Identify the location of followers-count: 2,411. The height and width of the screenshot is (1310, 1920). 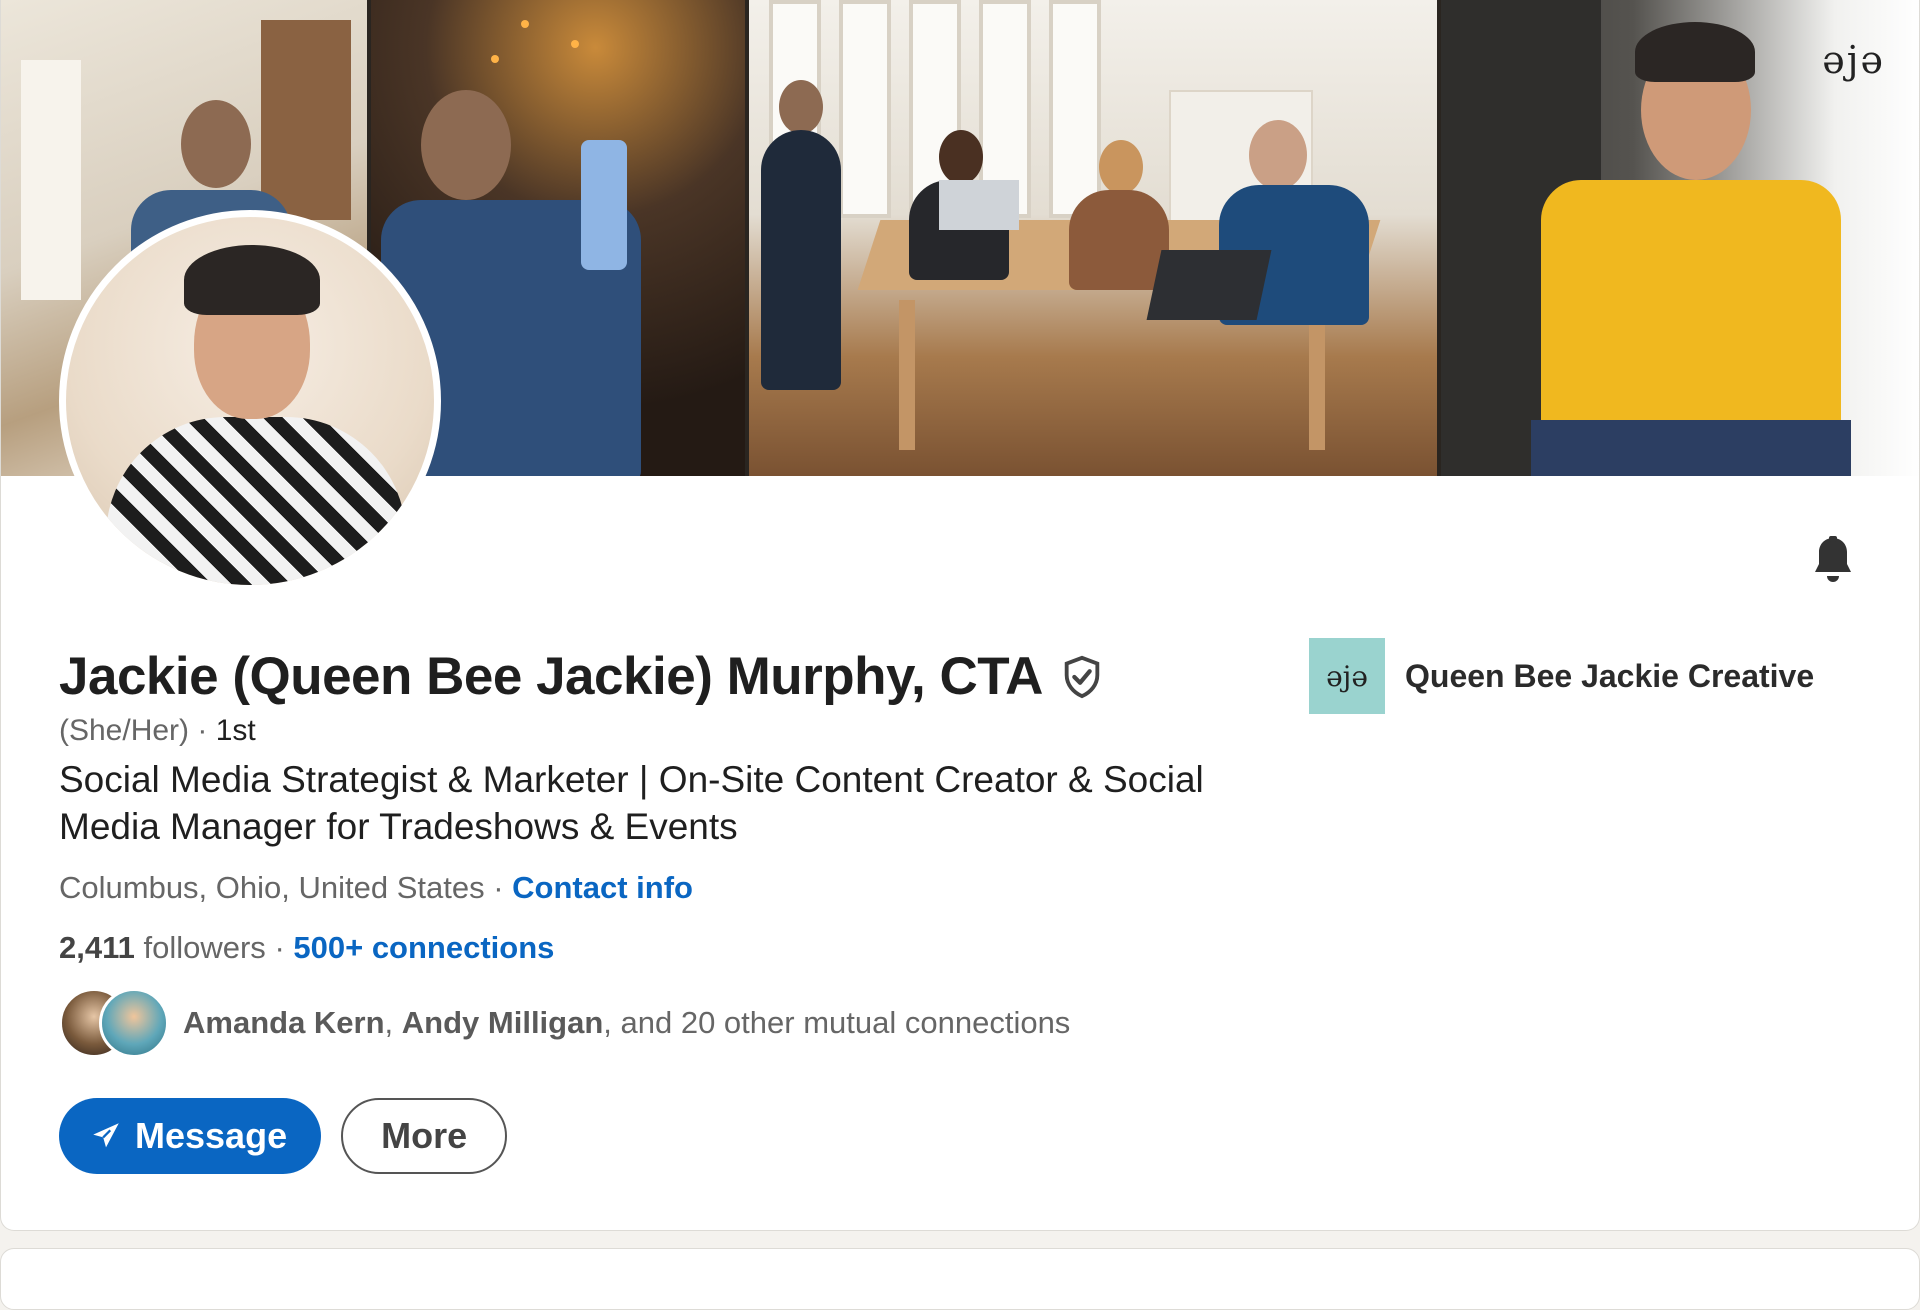
(97, 947).